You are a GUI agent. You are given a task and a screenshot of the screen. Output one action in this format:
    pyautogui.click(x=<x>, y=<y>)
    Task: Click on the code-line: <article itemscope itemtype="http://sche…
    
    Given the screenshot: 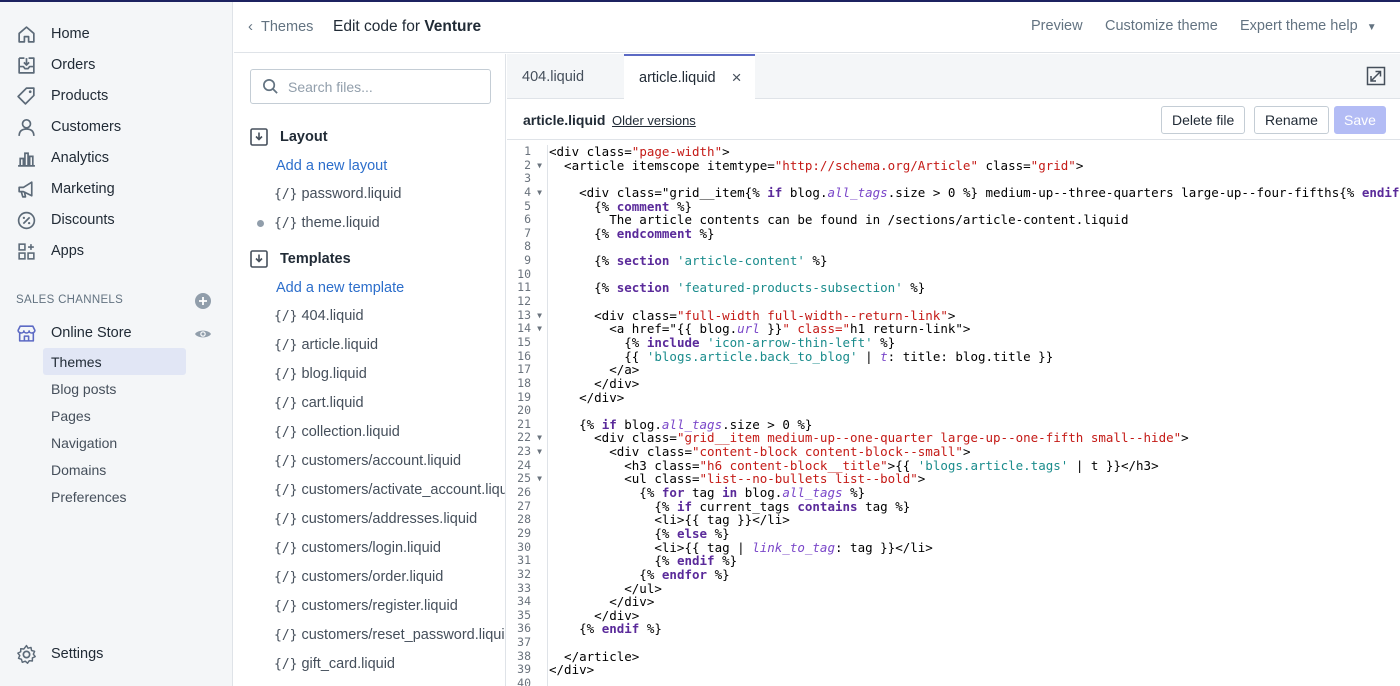 What is the action you would take?
    pyautogui.click(x=974, y=165)
    